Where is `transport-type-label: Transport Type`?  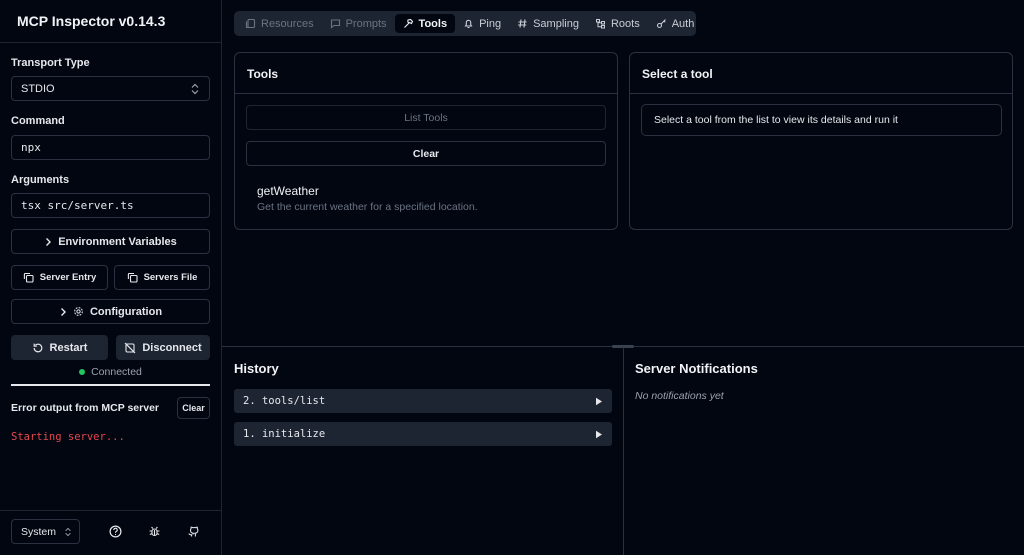 transport-type-label: Transport Type is located at coordinates (50, 63).